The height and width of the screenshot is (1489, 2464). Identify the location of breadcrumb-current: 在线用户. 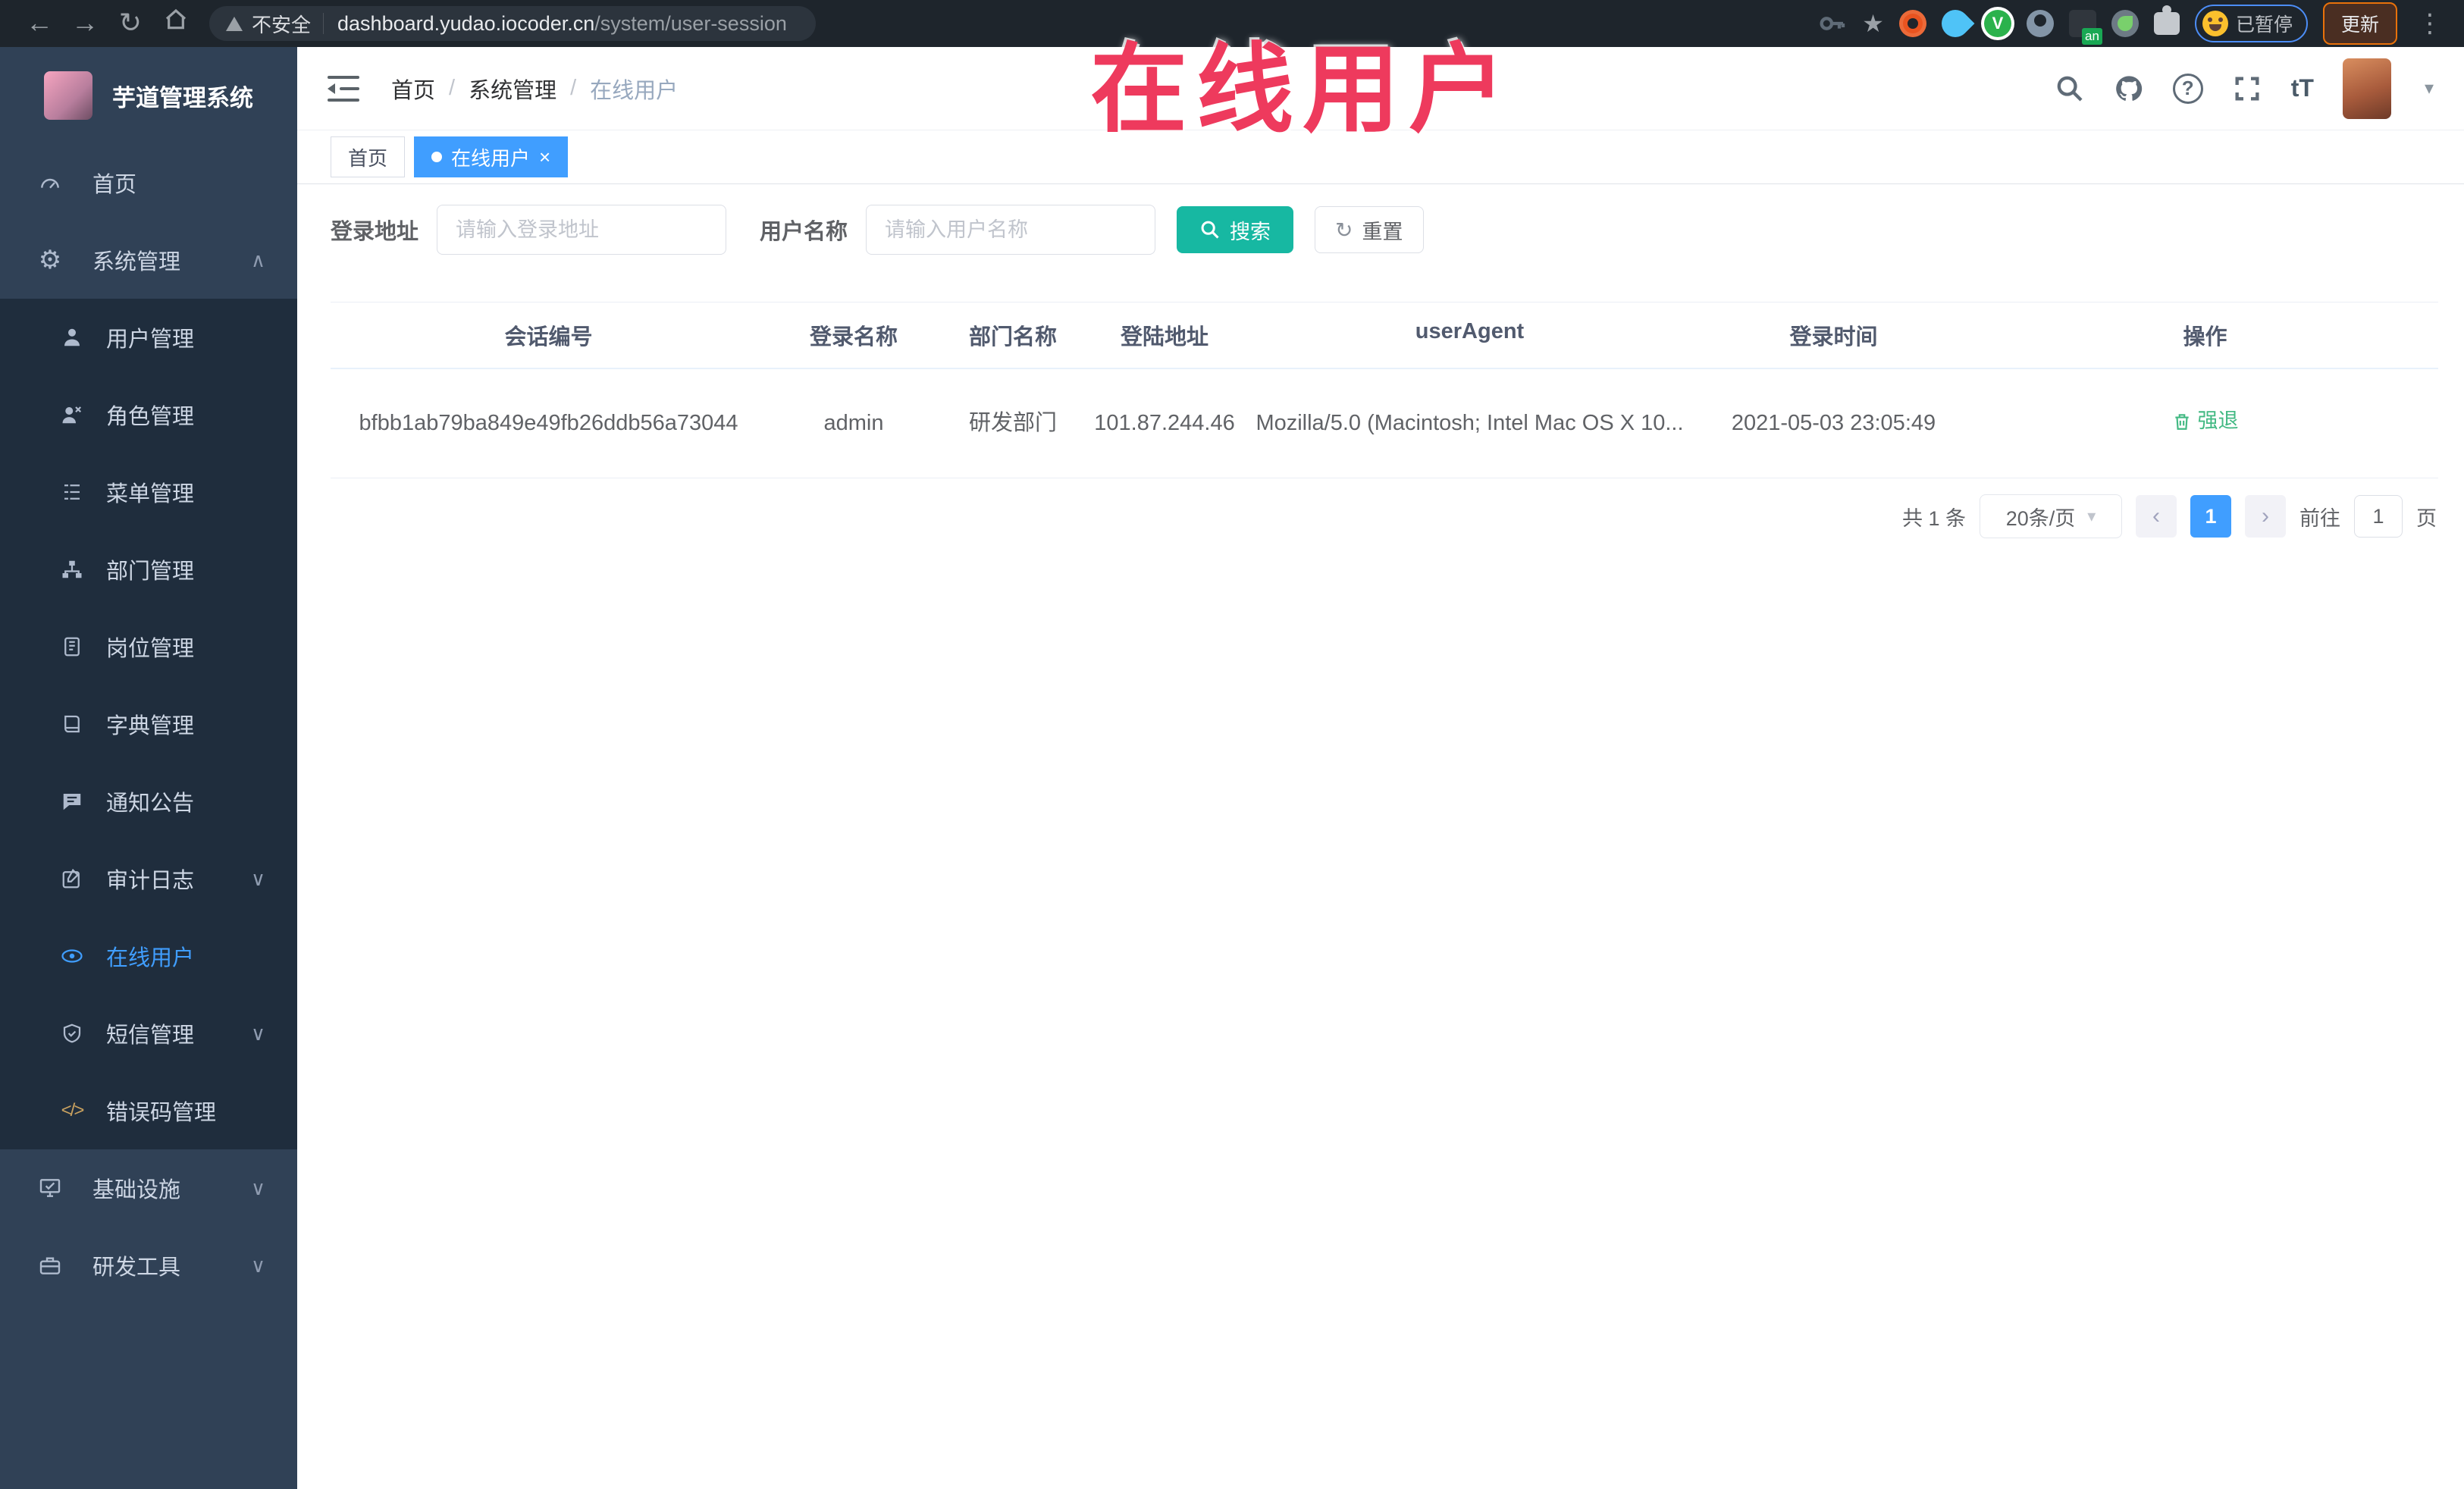
(634, 90).